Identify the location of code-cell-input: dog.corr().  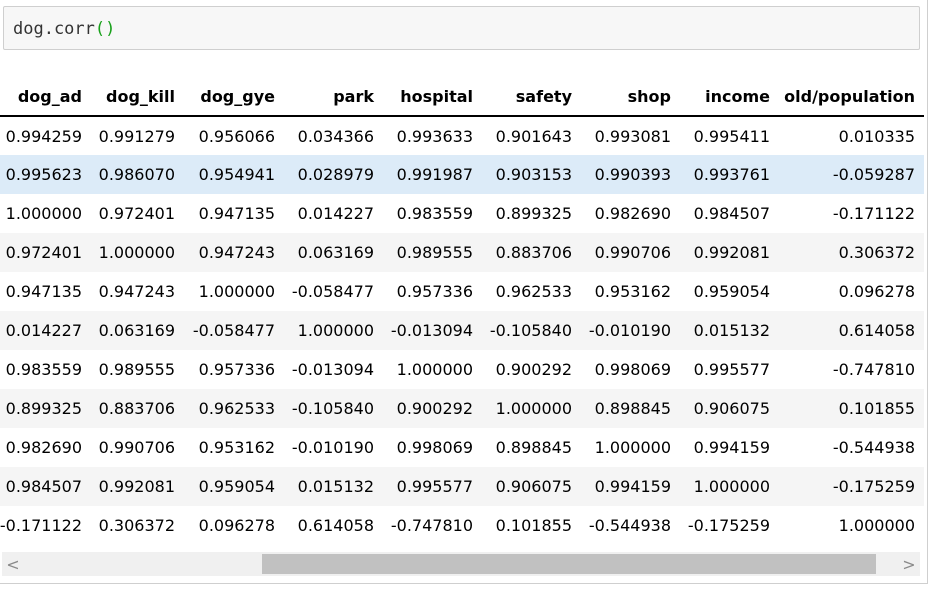
(461, 28).